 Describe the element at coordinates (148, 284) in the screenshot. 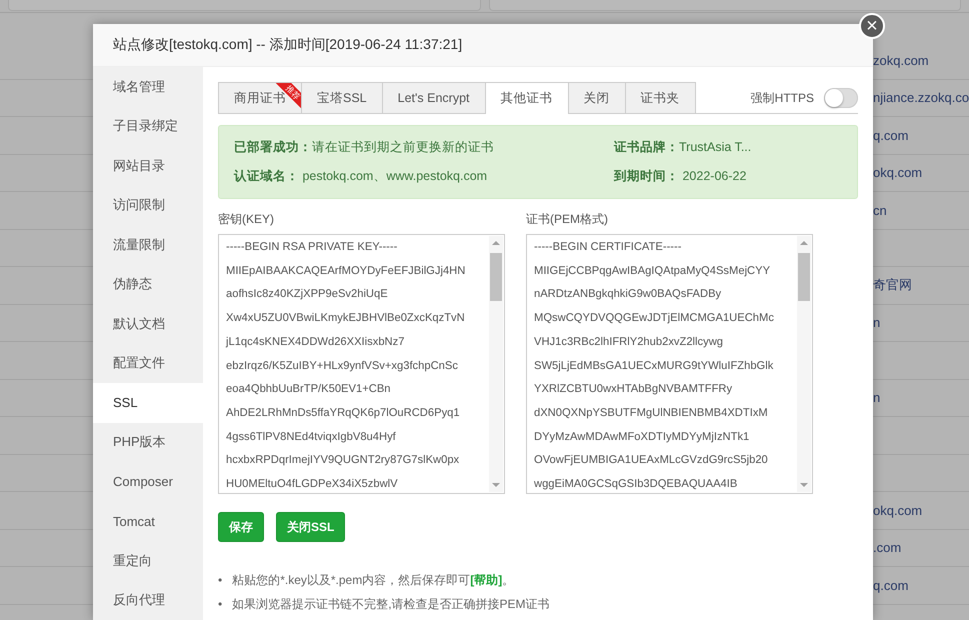

I see `sidebar-item: 伪静态` at that location.